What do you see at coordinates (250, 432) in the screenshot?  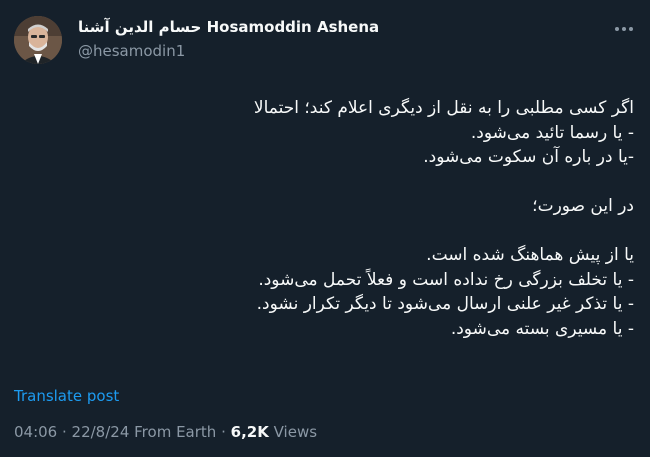 I see `views-count: 6,2K` at bounding box center [250, 432].